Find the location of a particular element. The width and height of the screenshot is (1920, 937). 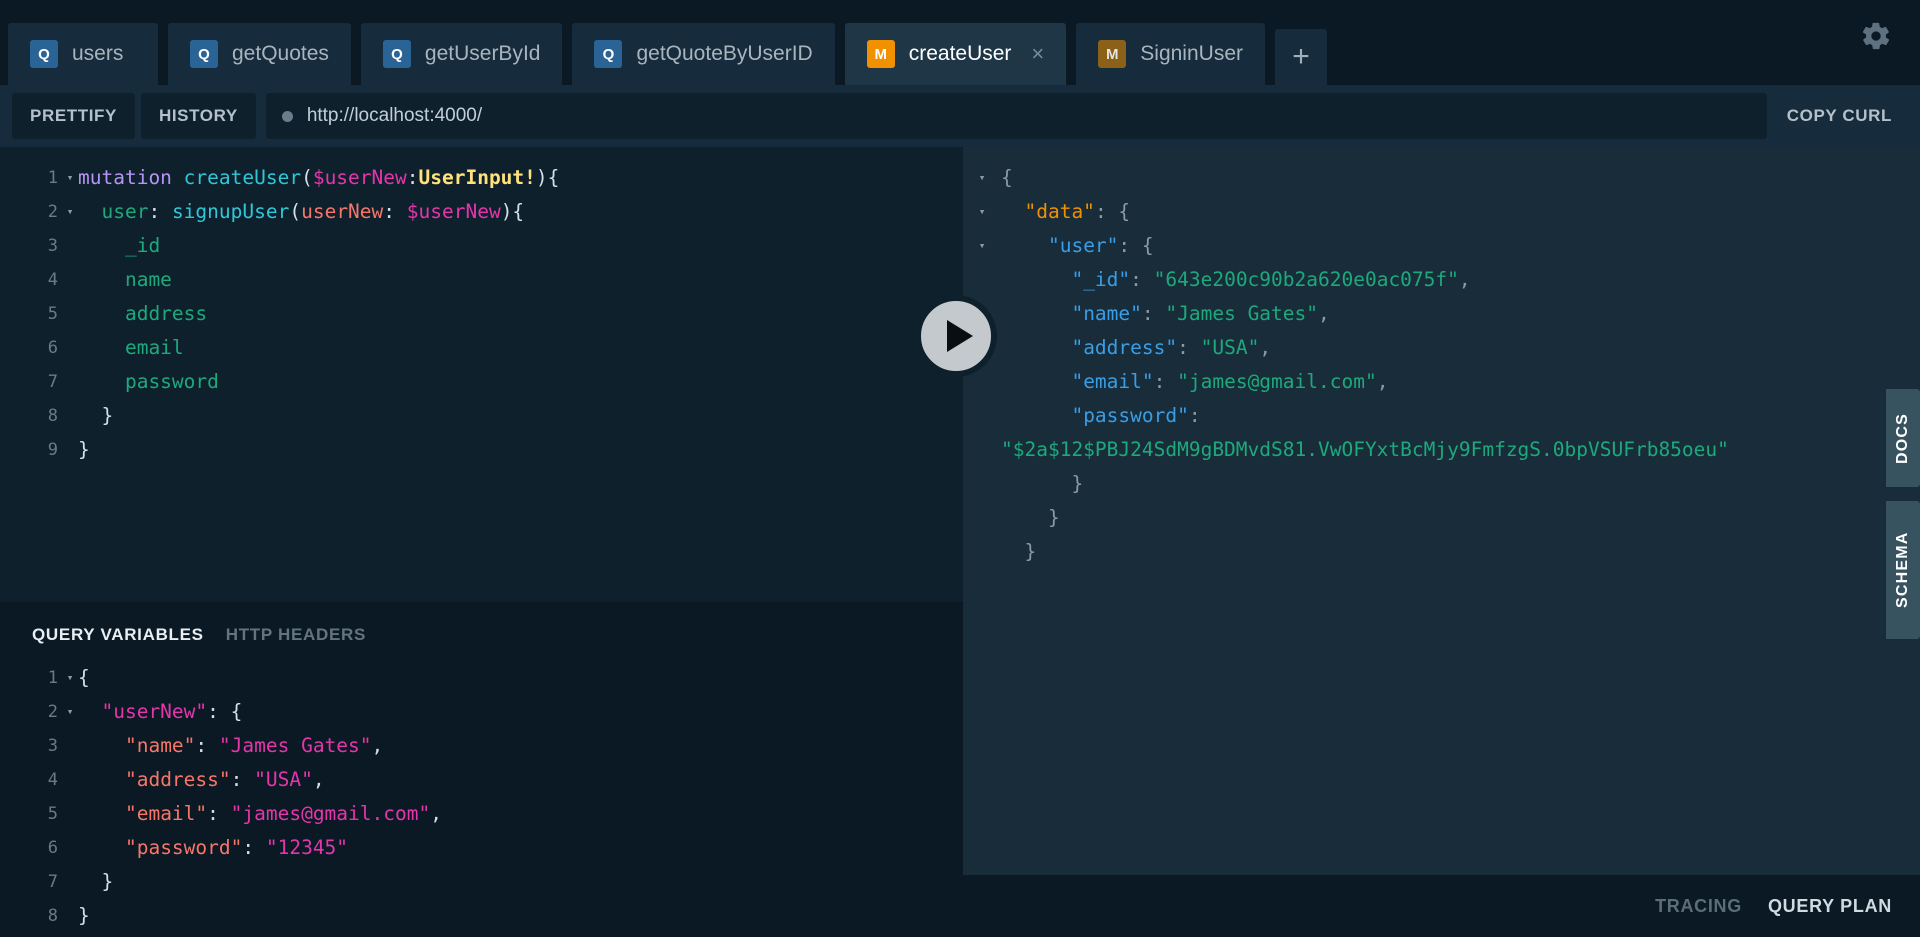

code-line: 3 _id is located at coordinates (481, 246).